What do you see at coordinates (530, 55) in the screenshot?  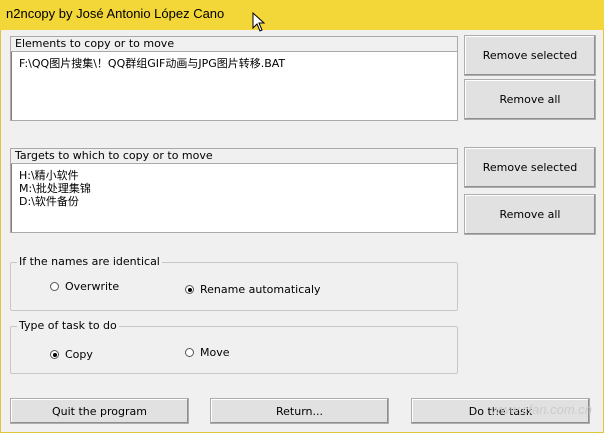 I see `remove-selected-elements-button: Remove selected` at bounding box center [530, 55].